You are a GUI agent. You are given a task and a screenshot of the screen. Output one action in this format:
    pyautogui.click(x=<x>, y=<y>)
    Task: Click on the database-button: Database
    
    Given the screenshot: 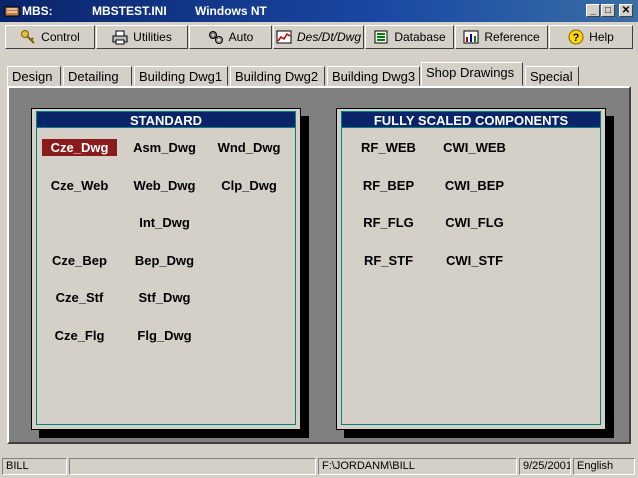 What is the action you would take?
    pyautogui.click(x=409, y=37)
    